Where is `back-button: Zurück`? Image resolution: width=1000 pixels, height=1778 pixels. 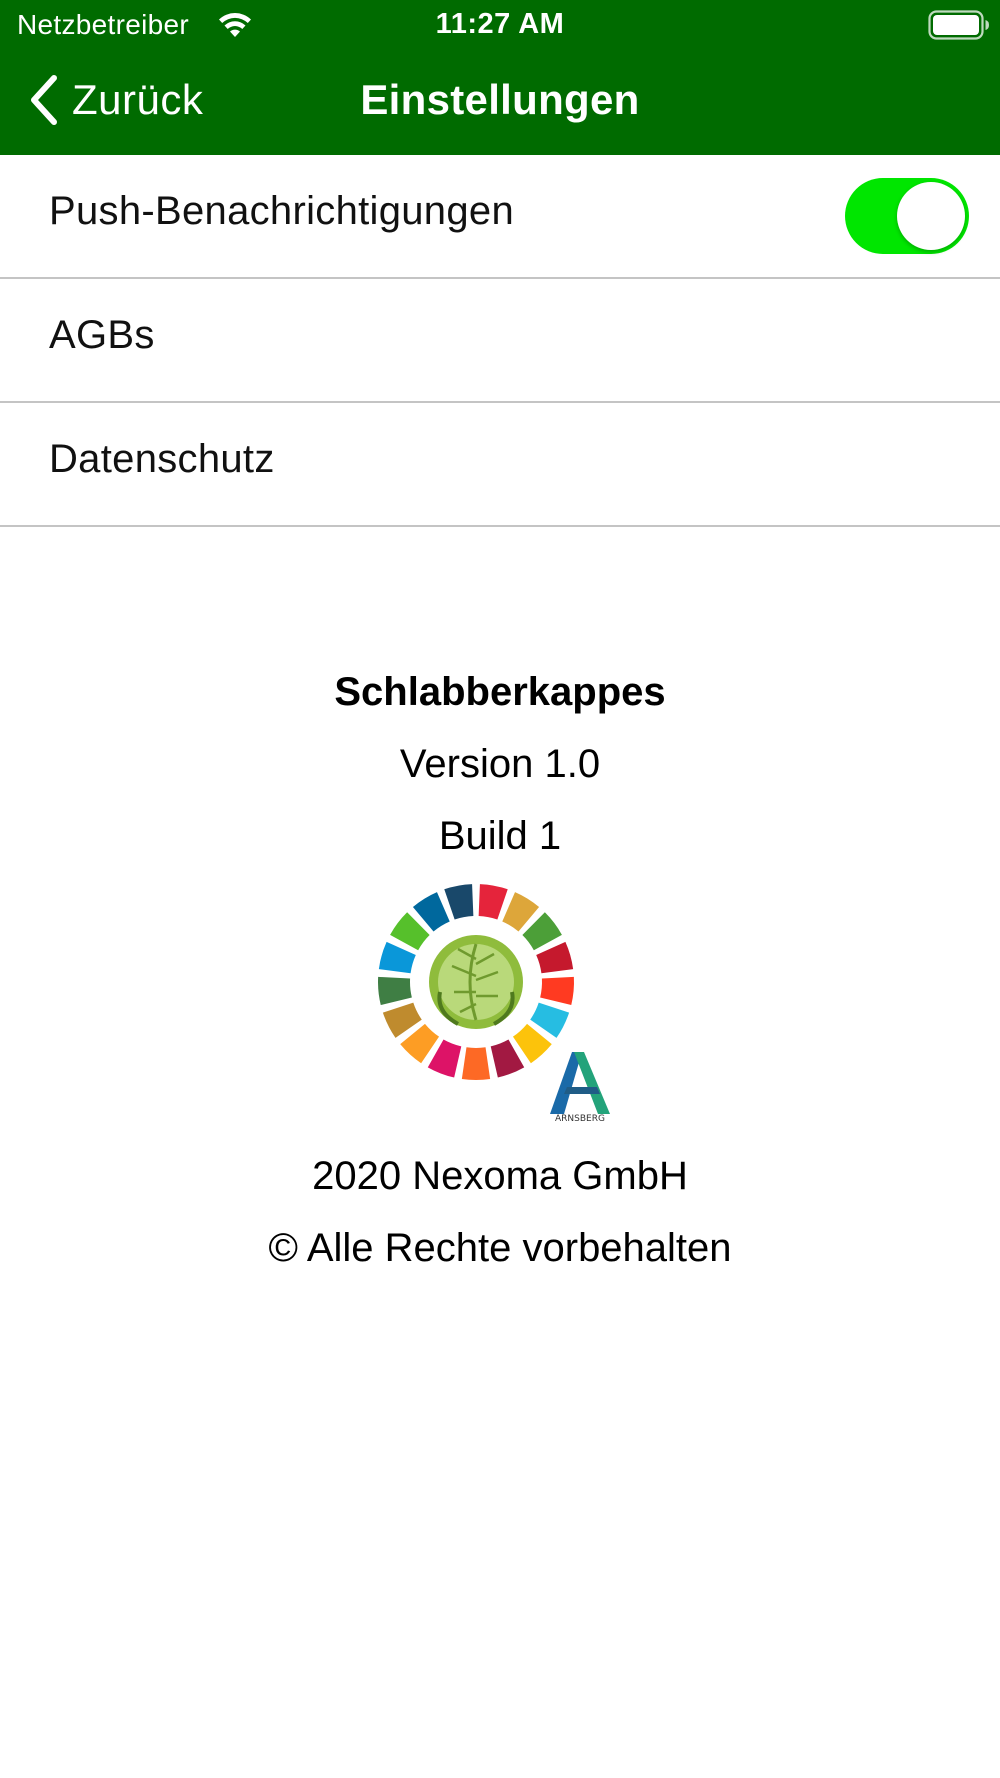
back-button: Zurück is located at coordinates (114, 100).